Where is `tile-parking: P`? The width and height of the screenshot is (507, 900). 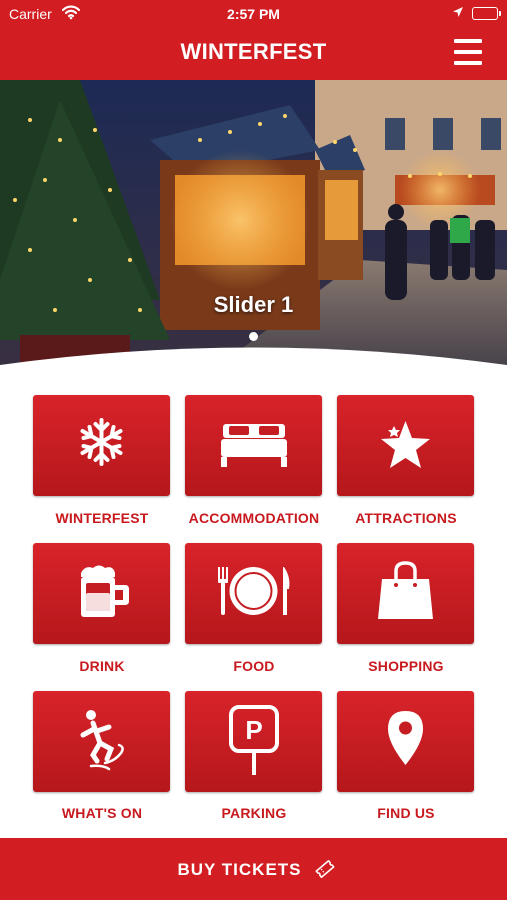
tile-parking: P is located at coordinates (253, 741).